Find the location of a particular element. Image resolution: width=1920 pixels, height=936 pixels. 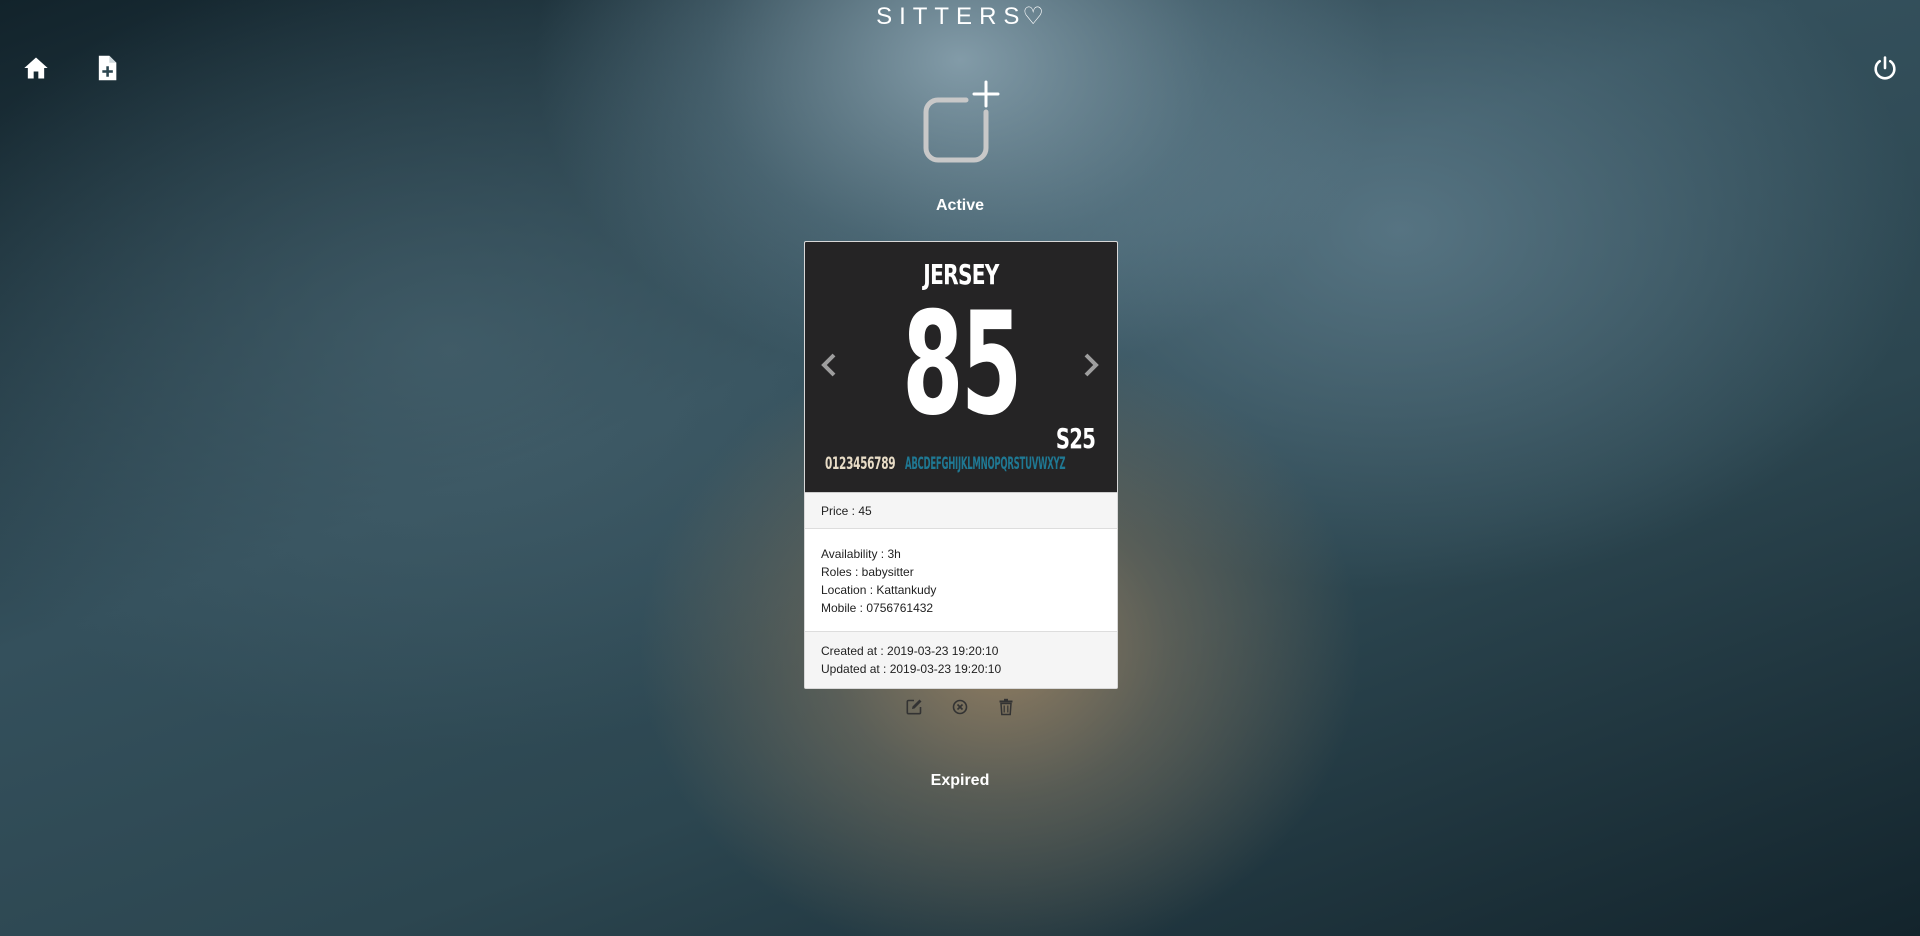

home-icon is located at coordinates (36, 68).